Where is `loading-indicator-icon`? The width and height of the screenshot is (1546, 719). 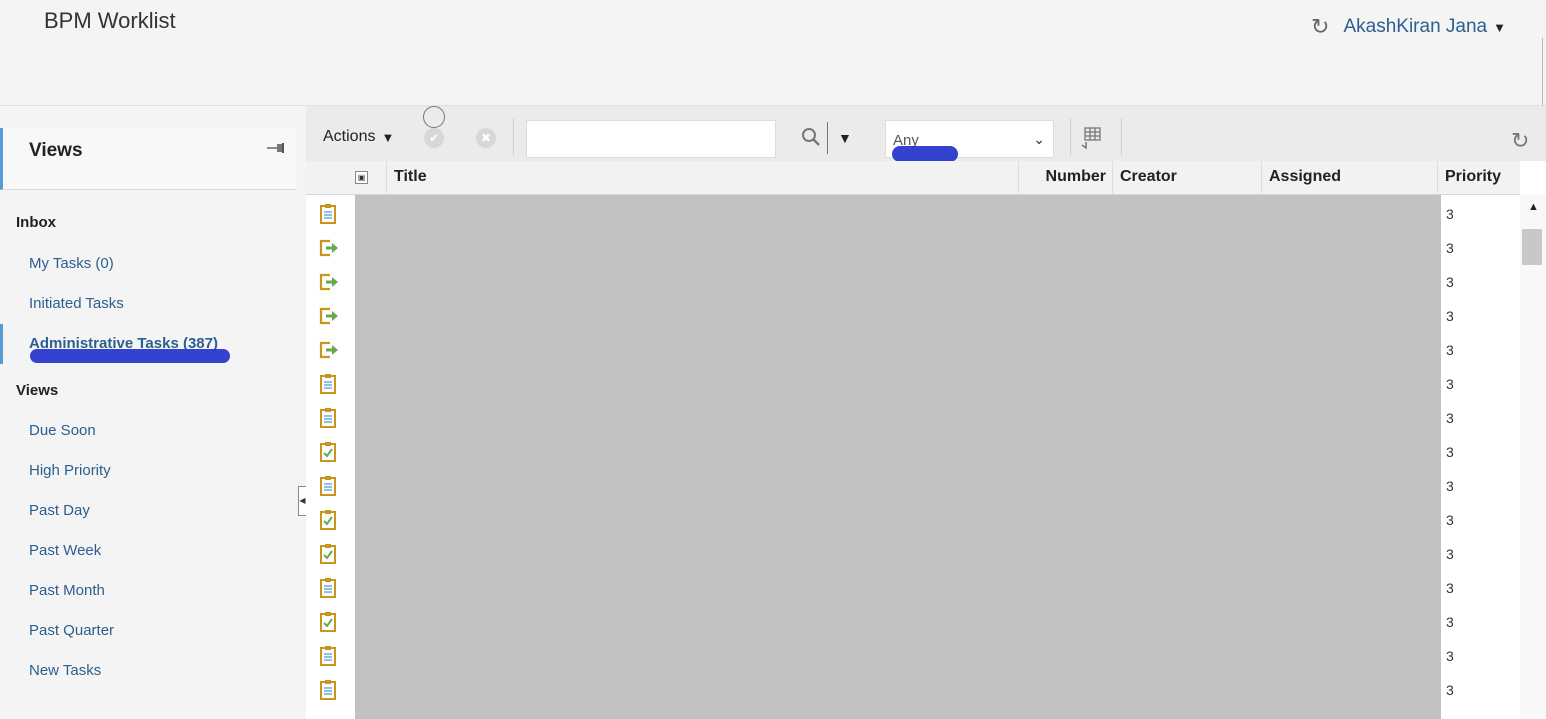 loading-indicator-icon is located at coordinates (434, 117).